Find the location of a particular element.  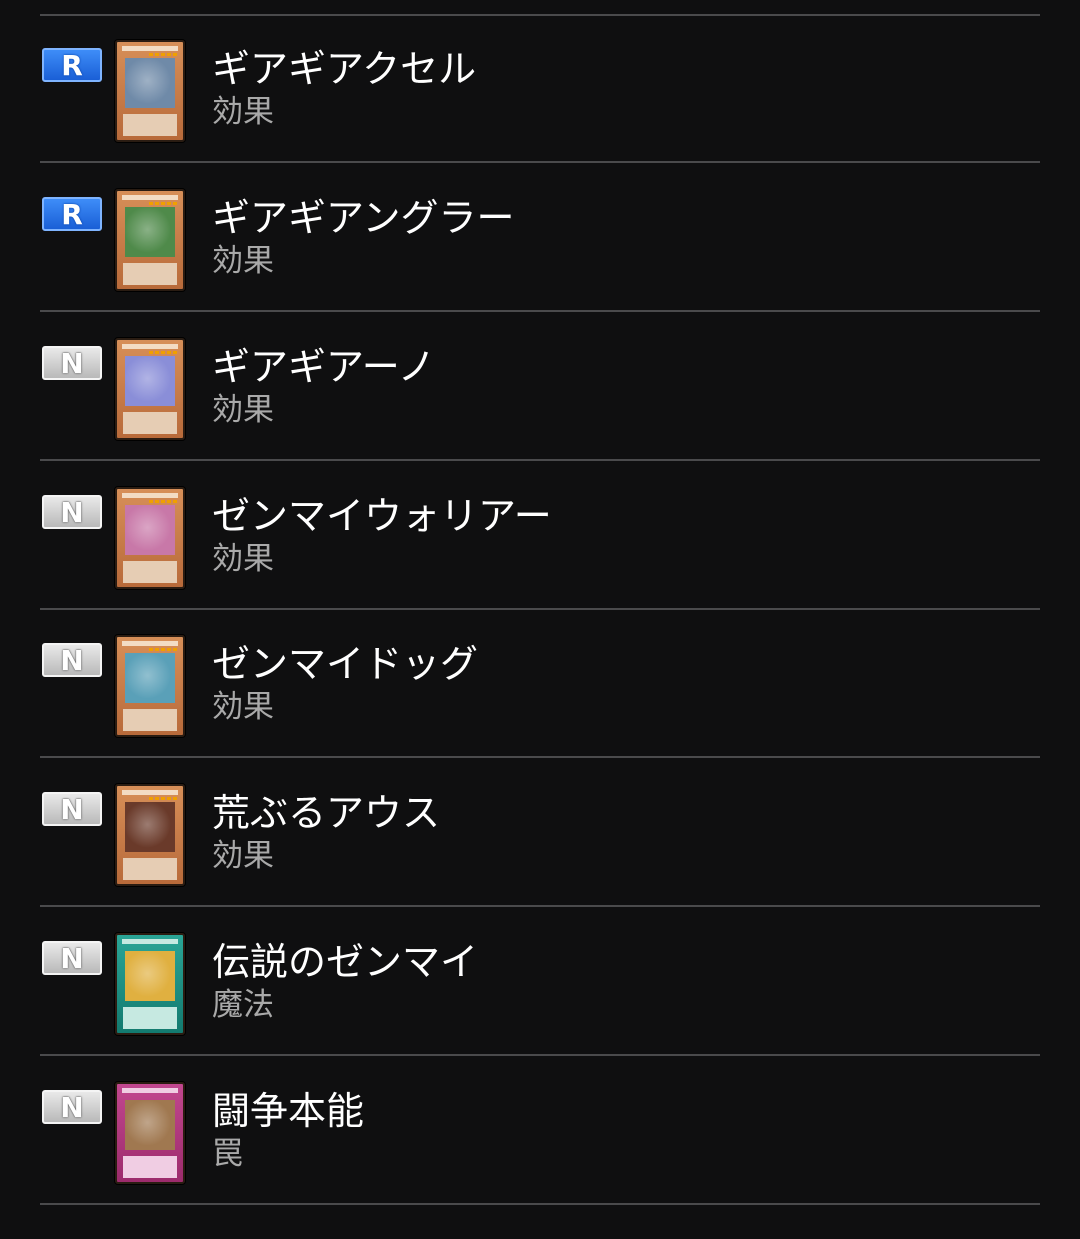

card-name: ギアギアクセル is located at coordinates (344, 69).